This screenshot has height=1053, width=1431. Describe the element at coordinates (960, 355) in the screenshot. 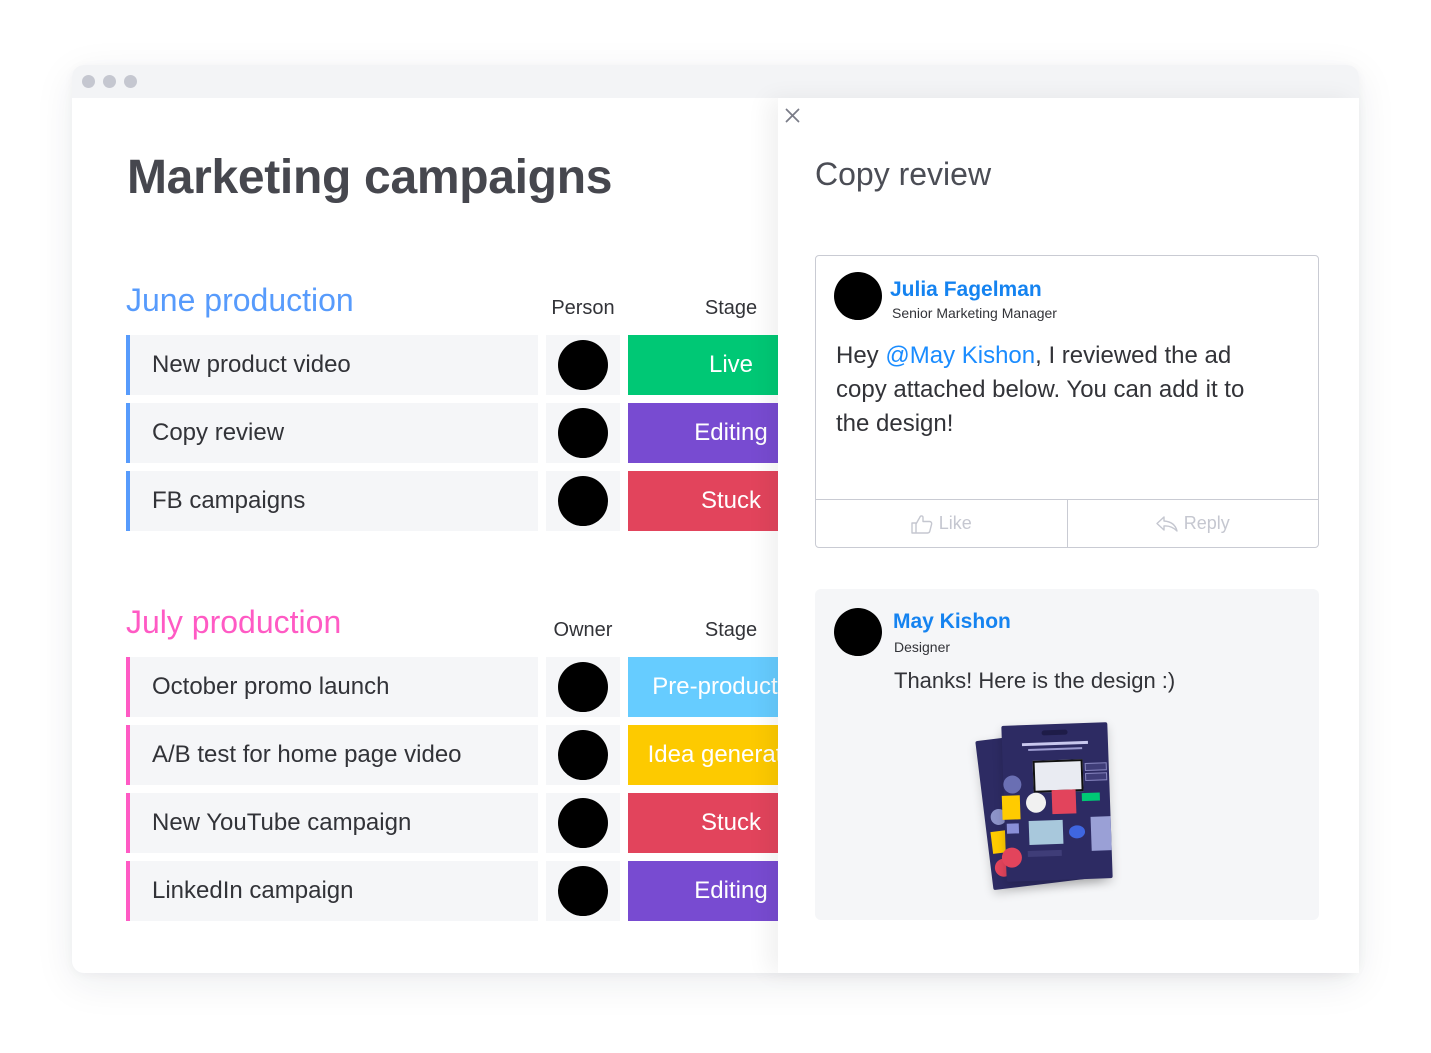

I see `mention-link: @May Kishon` at that location.